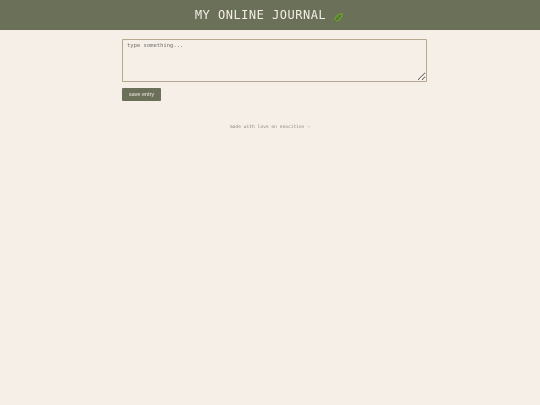 The height and width of the screenshot is (405, 540). What do you see at coordinates (270, 127) in the screenshot?
I see `footer-text: made with love on neocities ✧` at bounding box center [270, 127].